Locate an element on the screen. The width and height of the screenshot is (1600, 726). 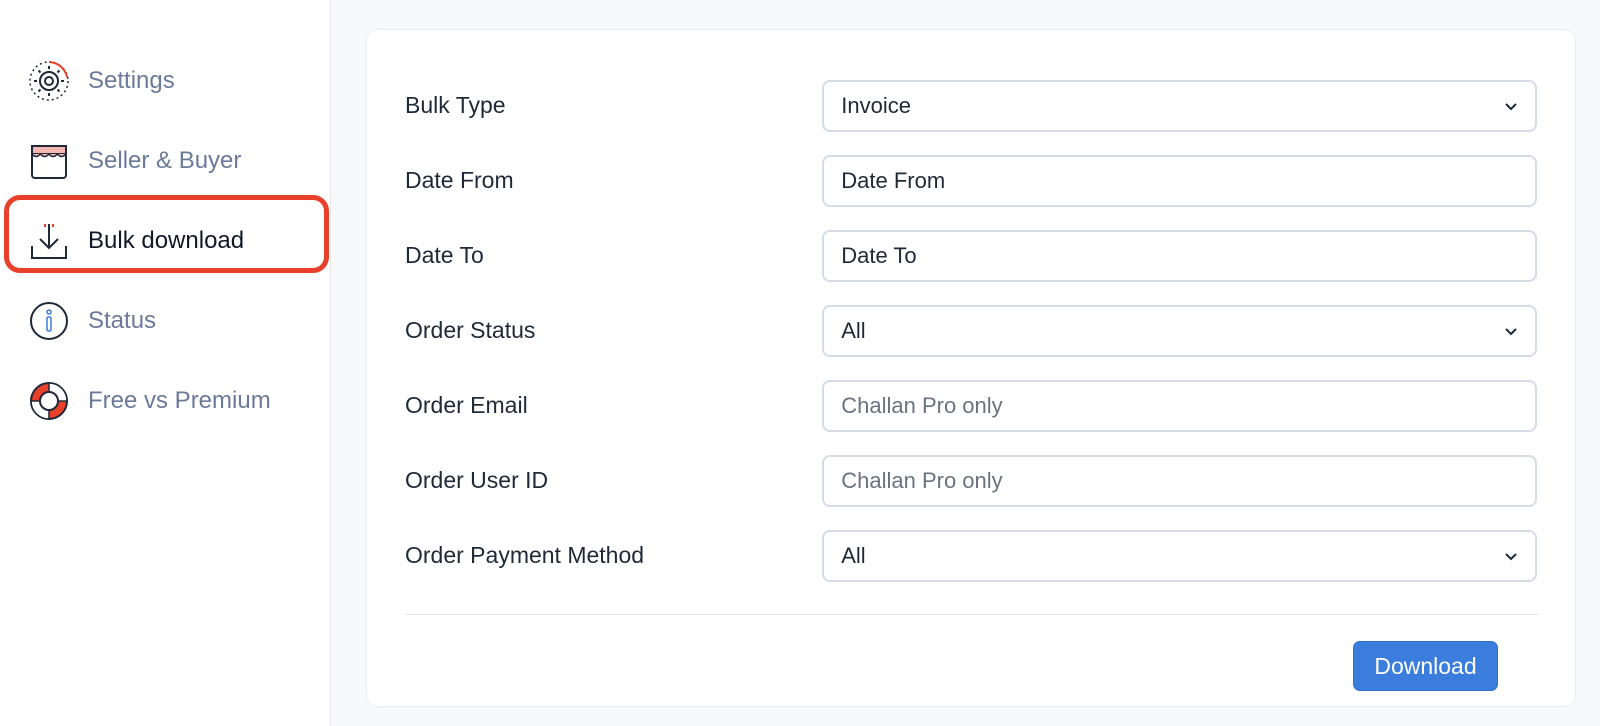
order-status-select: All is located at coordinates (1179, 330).